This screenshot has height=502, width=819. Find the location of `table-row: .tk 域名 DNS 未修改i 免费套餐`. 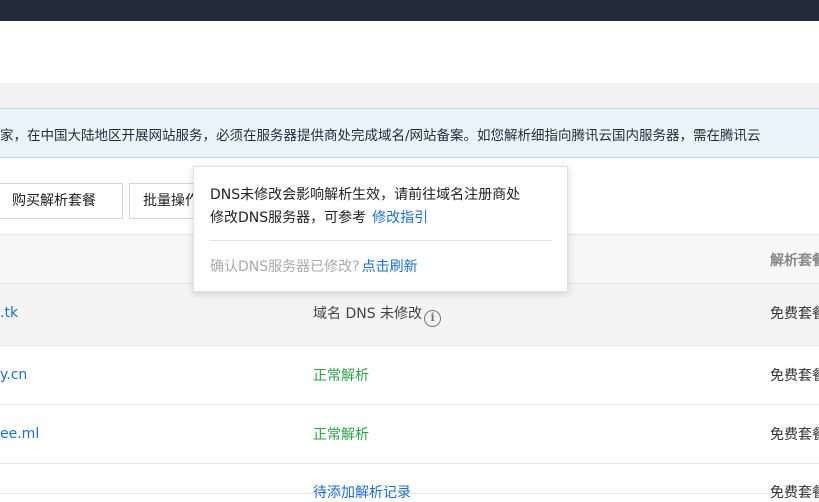

table-row: .tk 域名 DNS 未修改i 免费套餐 is located at coordinates (409, 315).